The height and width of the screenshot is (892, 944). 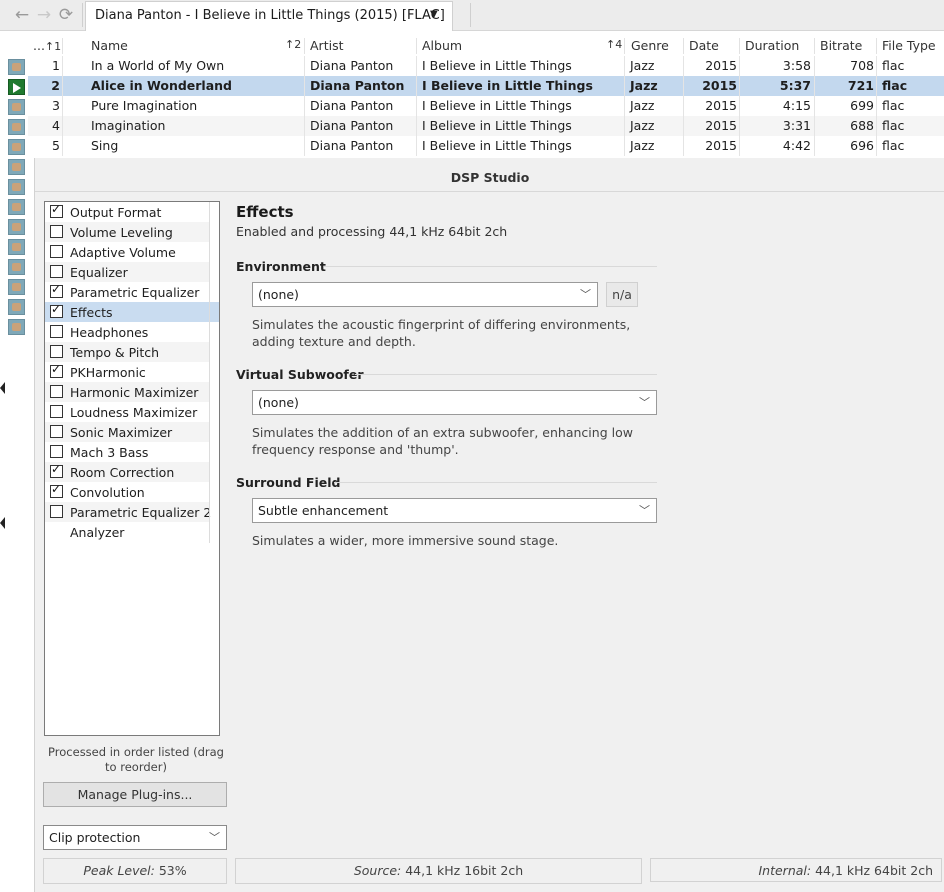 I want to click on refresh-icon: ⟳, so click(x=66, y=15).